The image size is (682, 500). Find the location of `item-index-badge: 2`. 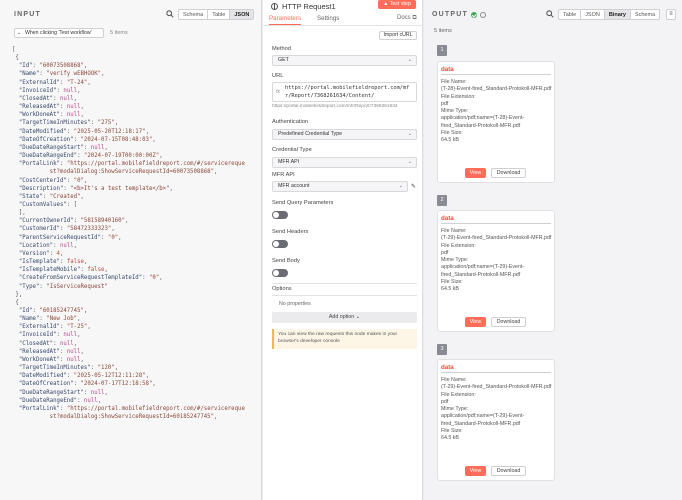

item-index-badge: 2 is located at coordinates (442, 200).